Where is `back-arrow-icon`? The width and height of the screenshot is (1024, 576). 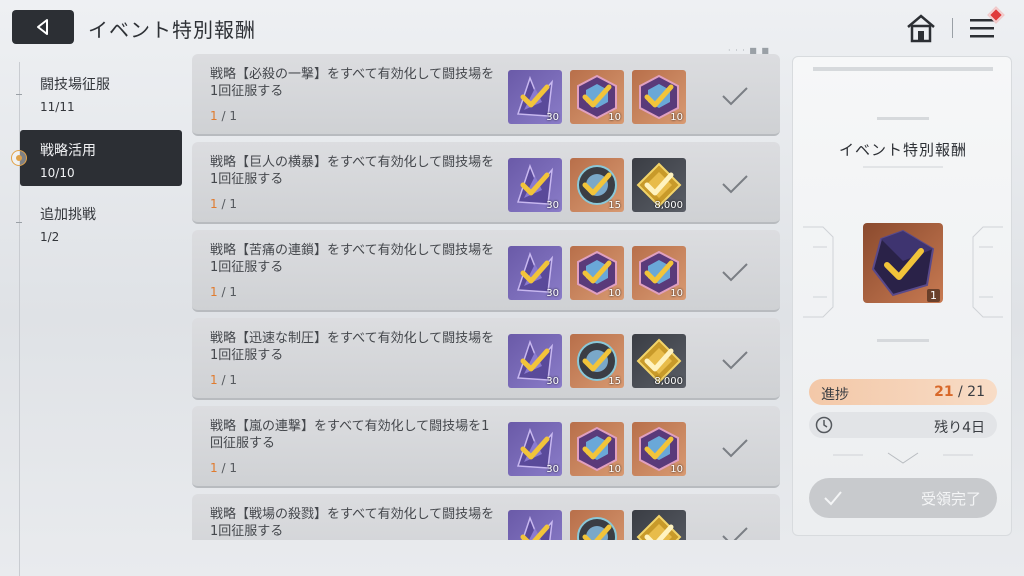 back-arrow-icon is located at coordinates (42, 27).